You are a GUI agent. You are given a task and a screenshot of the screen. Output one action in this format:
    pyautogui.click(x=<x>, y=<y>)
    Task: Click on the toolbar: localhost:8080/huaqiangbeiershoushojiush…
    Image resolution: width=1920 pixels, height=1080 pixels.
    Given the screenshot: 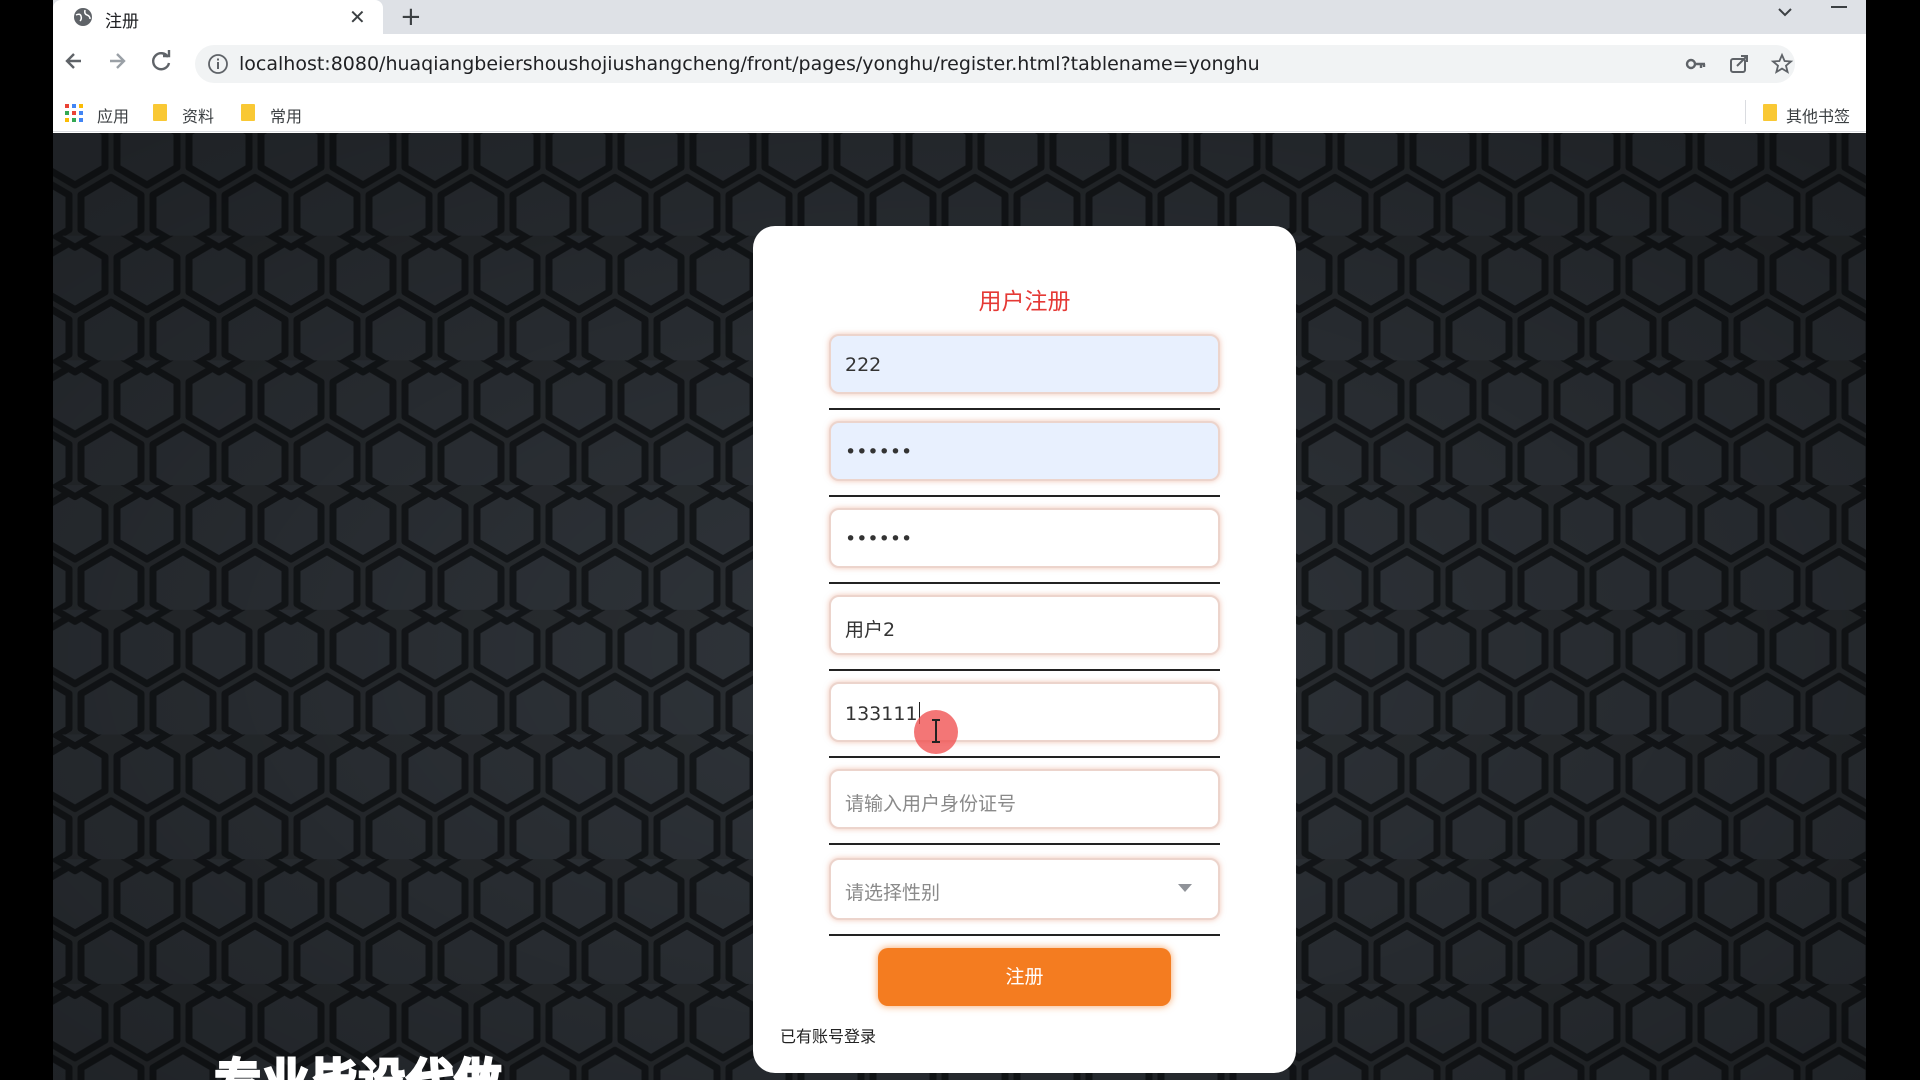 What is the action you would take?
    pyautogui.click(x=959, y=63)
    